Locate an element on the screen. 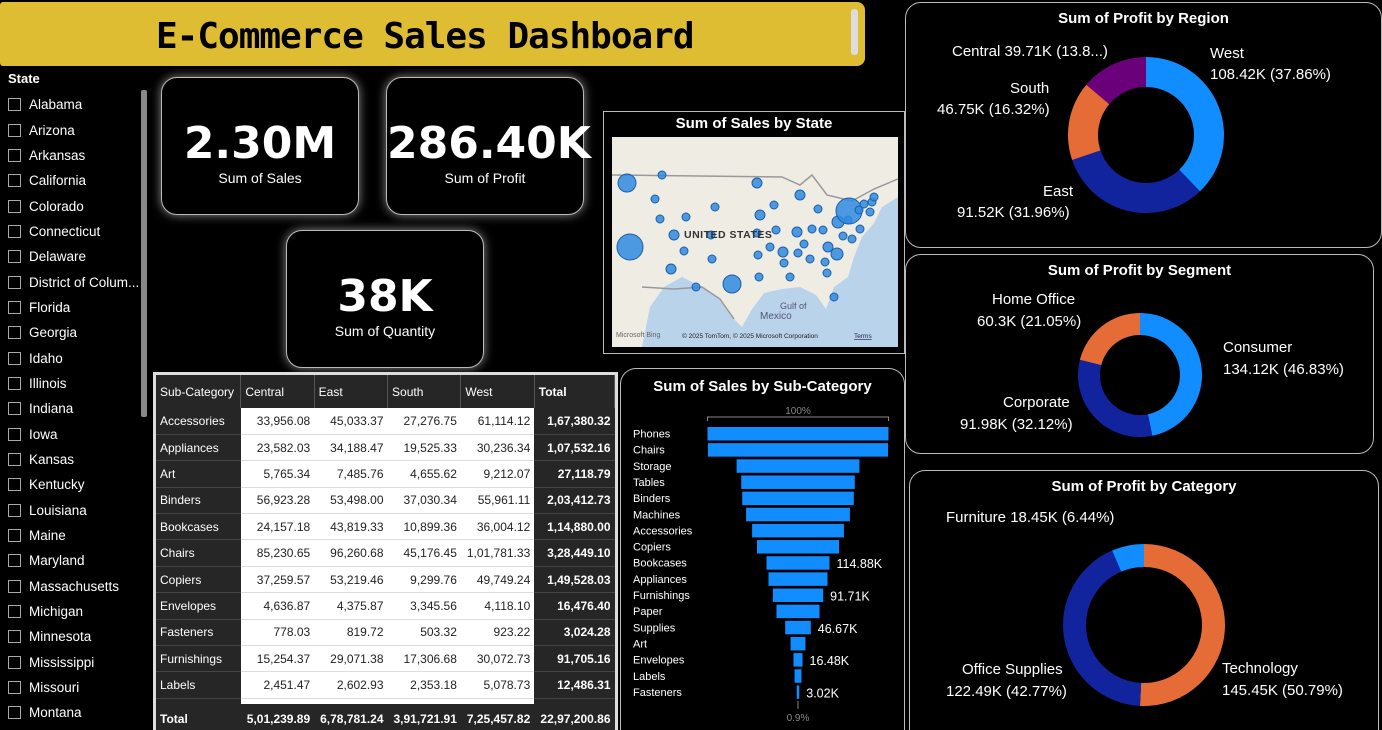  donut-slice-technology is located at coordinates (1182, 625).